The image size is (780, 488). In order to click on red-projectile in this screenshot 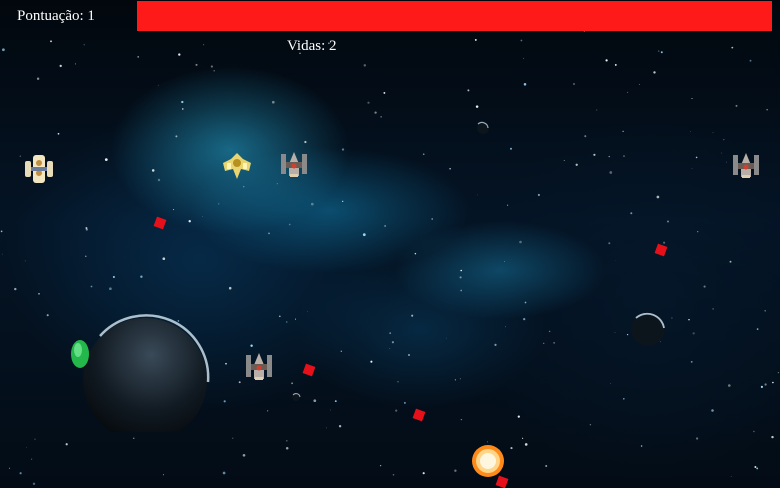, I will do `click(661, 250)`.